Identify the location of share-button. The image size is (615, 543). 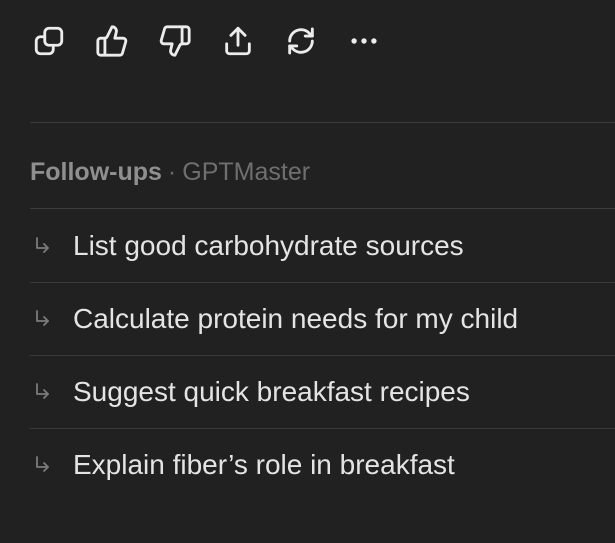
(238, 41).